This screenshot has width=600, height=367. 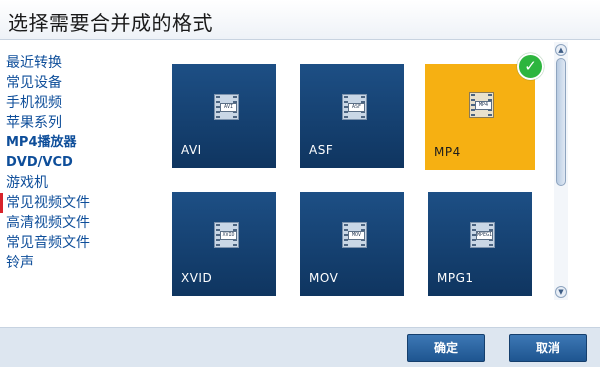 I want to click on check-circle-icon: ✓, so click(x=530, y=66).